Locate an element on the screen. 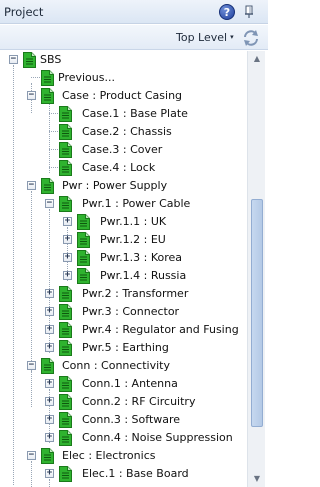  tree-node-conn-1: + Conn.1 : Antenna is located at coordinates (124, 384).